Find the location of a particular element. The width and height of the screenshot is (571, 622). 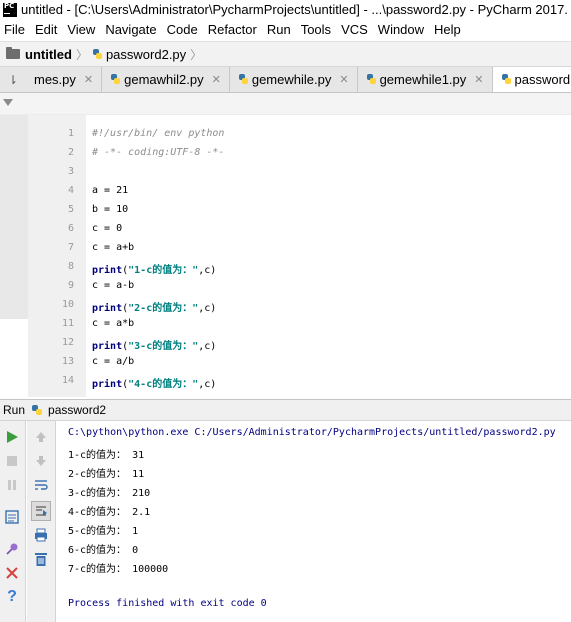

console-line: 6-c的值为： 0 is located at coordinates (103, 550).